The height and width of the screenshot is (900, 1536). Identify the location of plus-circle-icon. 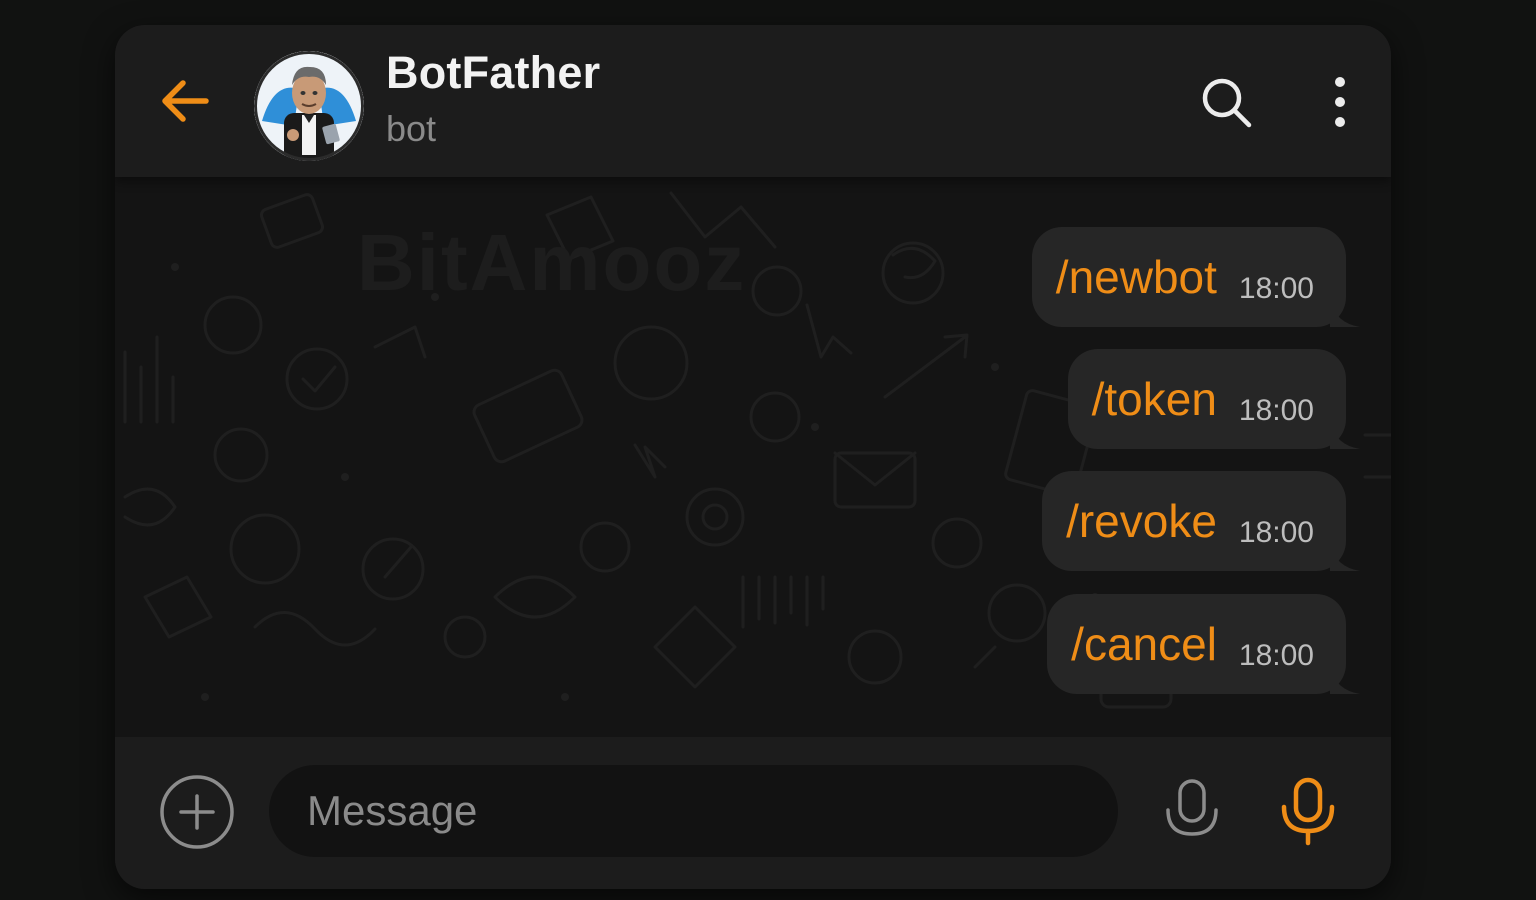
(197, 812).